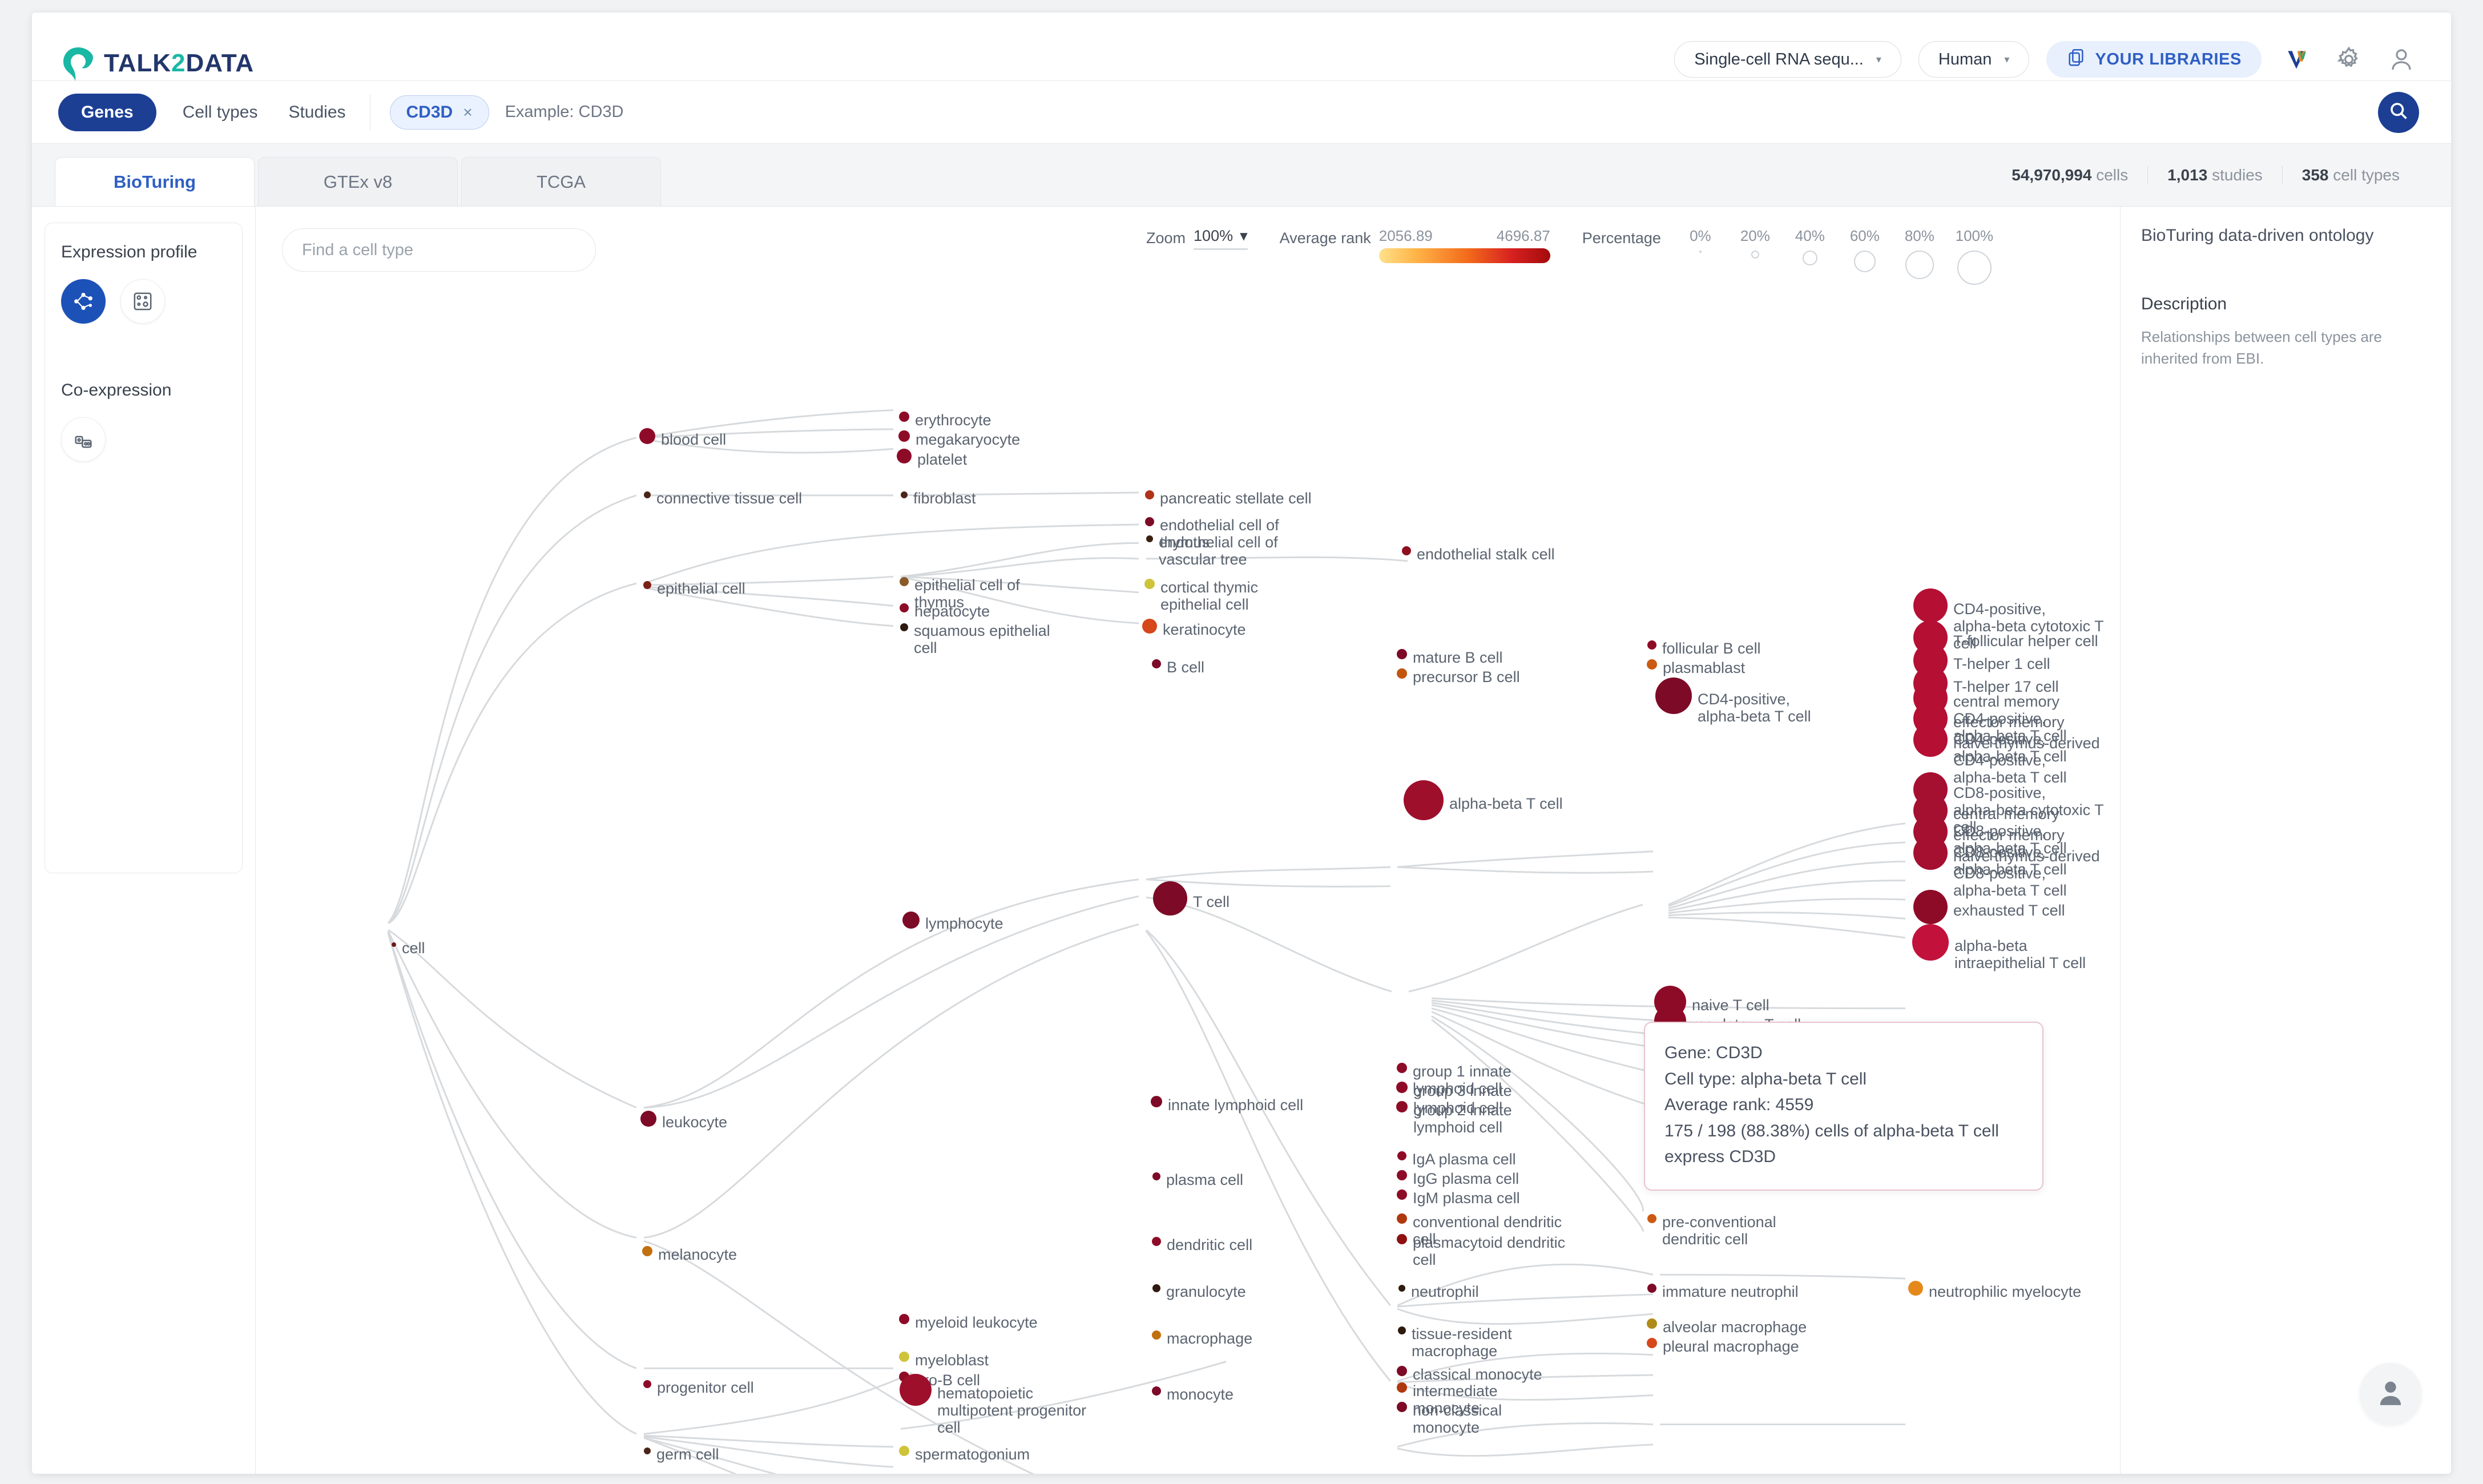 The height and width of the screenshot is (1484, 2483). I want to click on node-label-granulocyte: granulocyte, so click(1206, 1291).